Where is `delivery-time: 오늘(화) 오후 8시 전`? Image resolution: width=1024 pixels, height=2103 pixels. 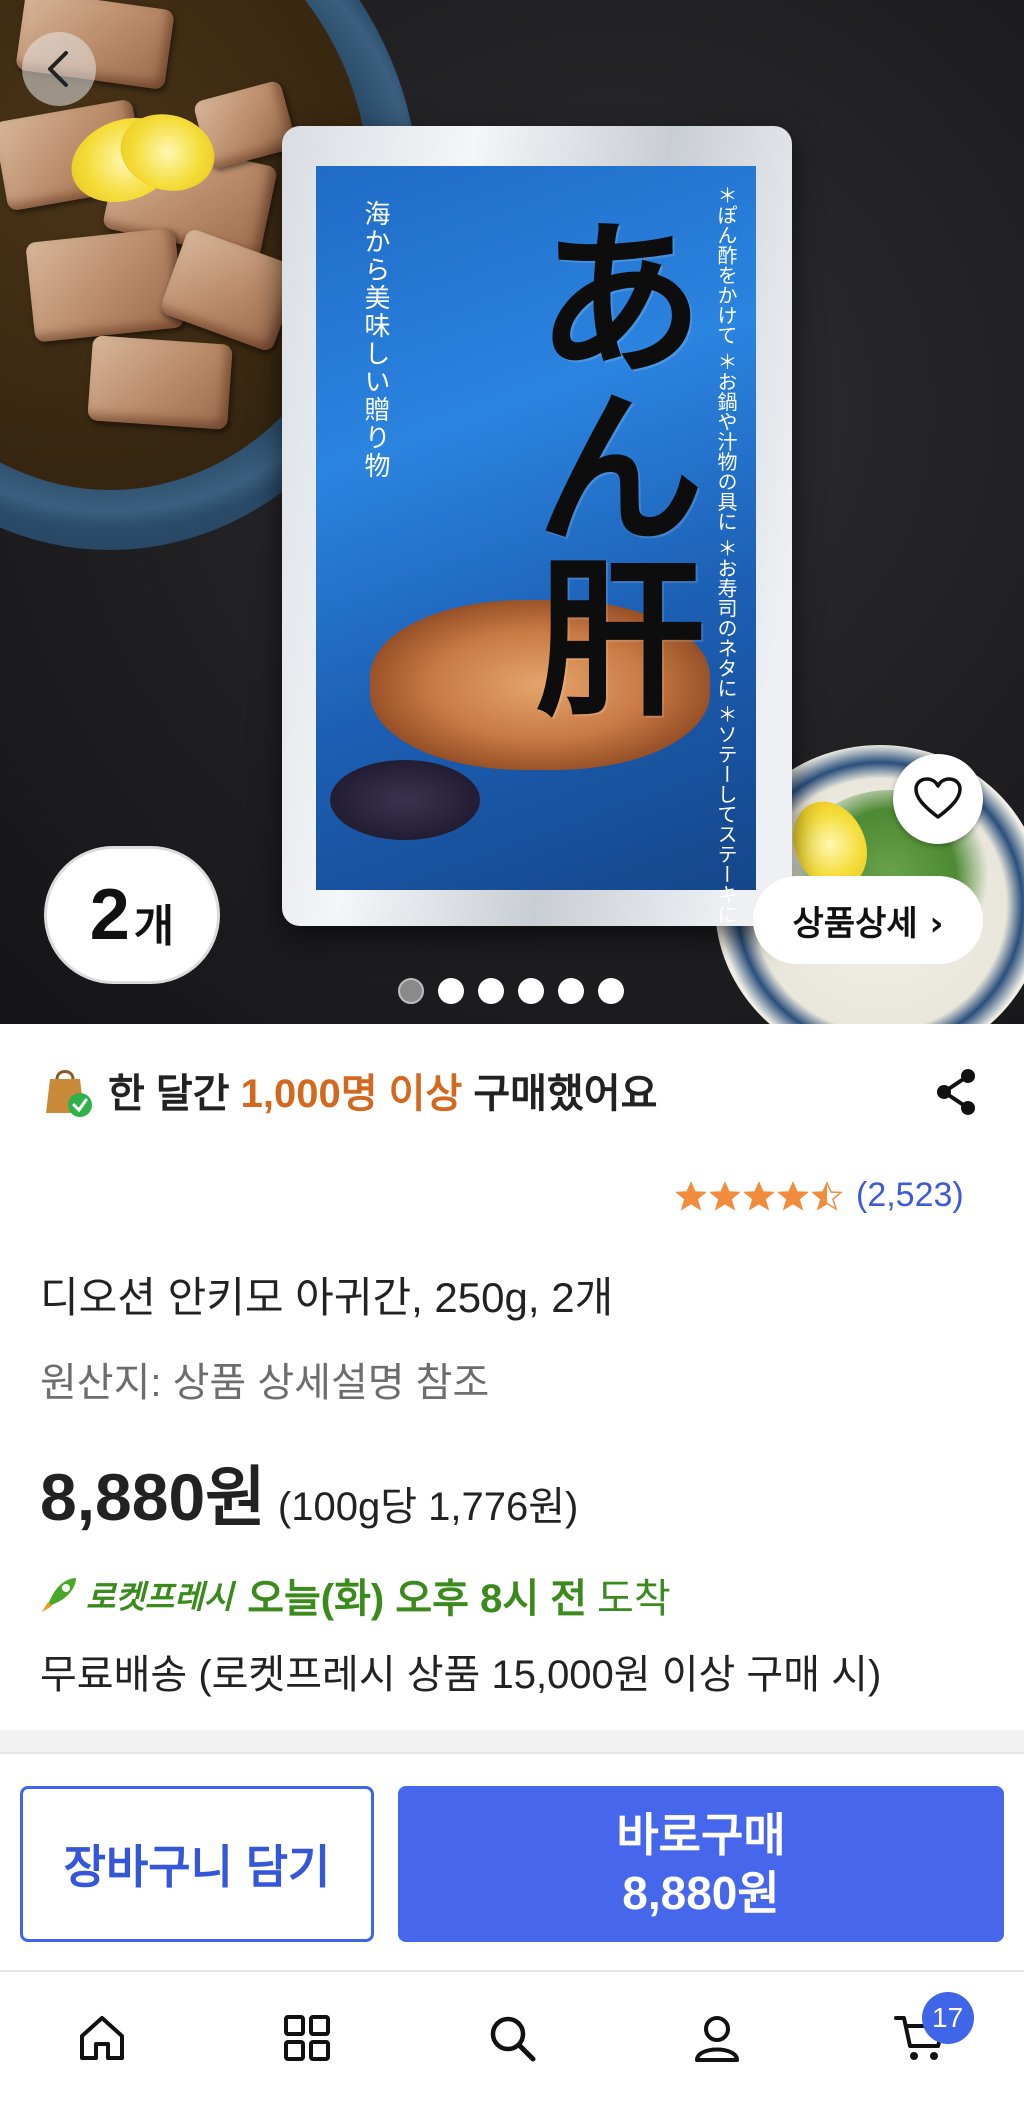 delivery-time: 오늘(화) 오후 8시 전 is located at coordinates (417, 1599).